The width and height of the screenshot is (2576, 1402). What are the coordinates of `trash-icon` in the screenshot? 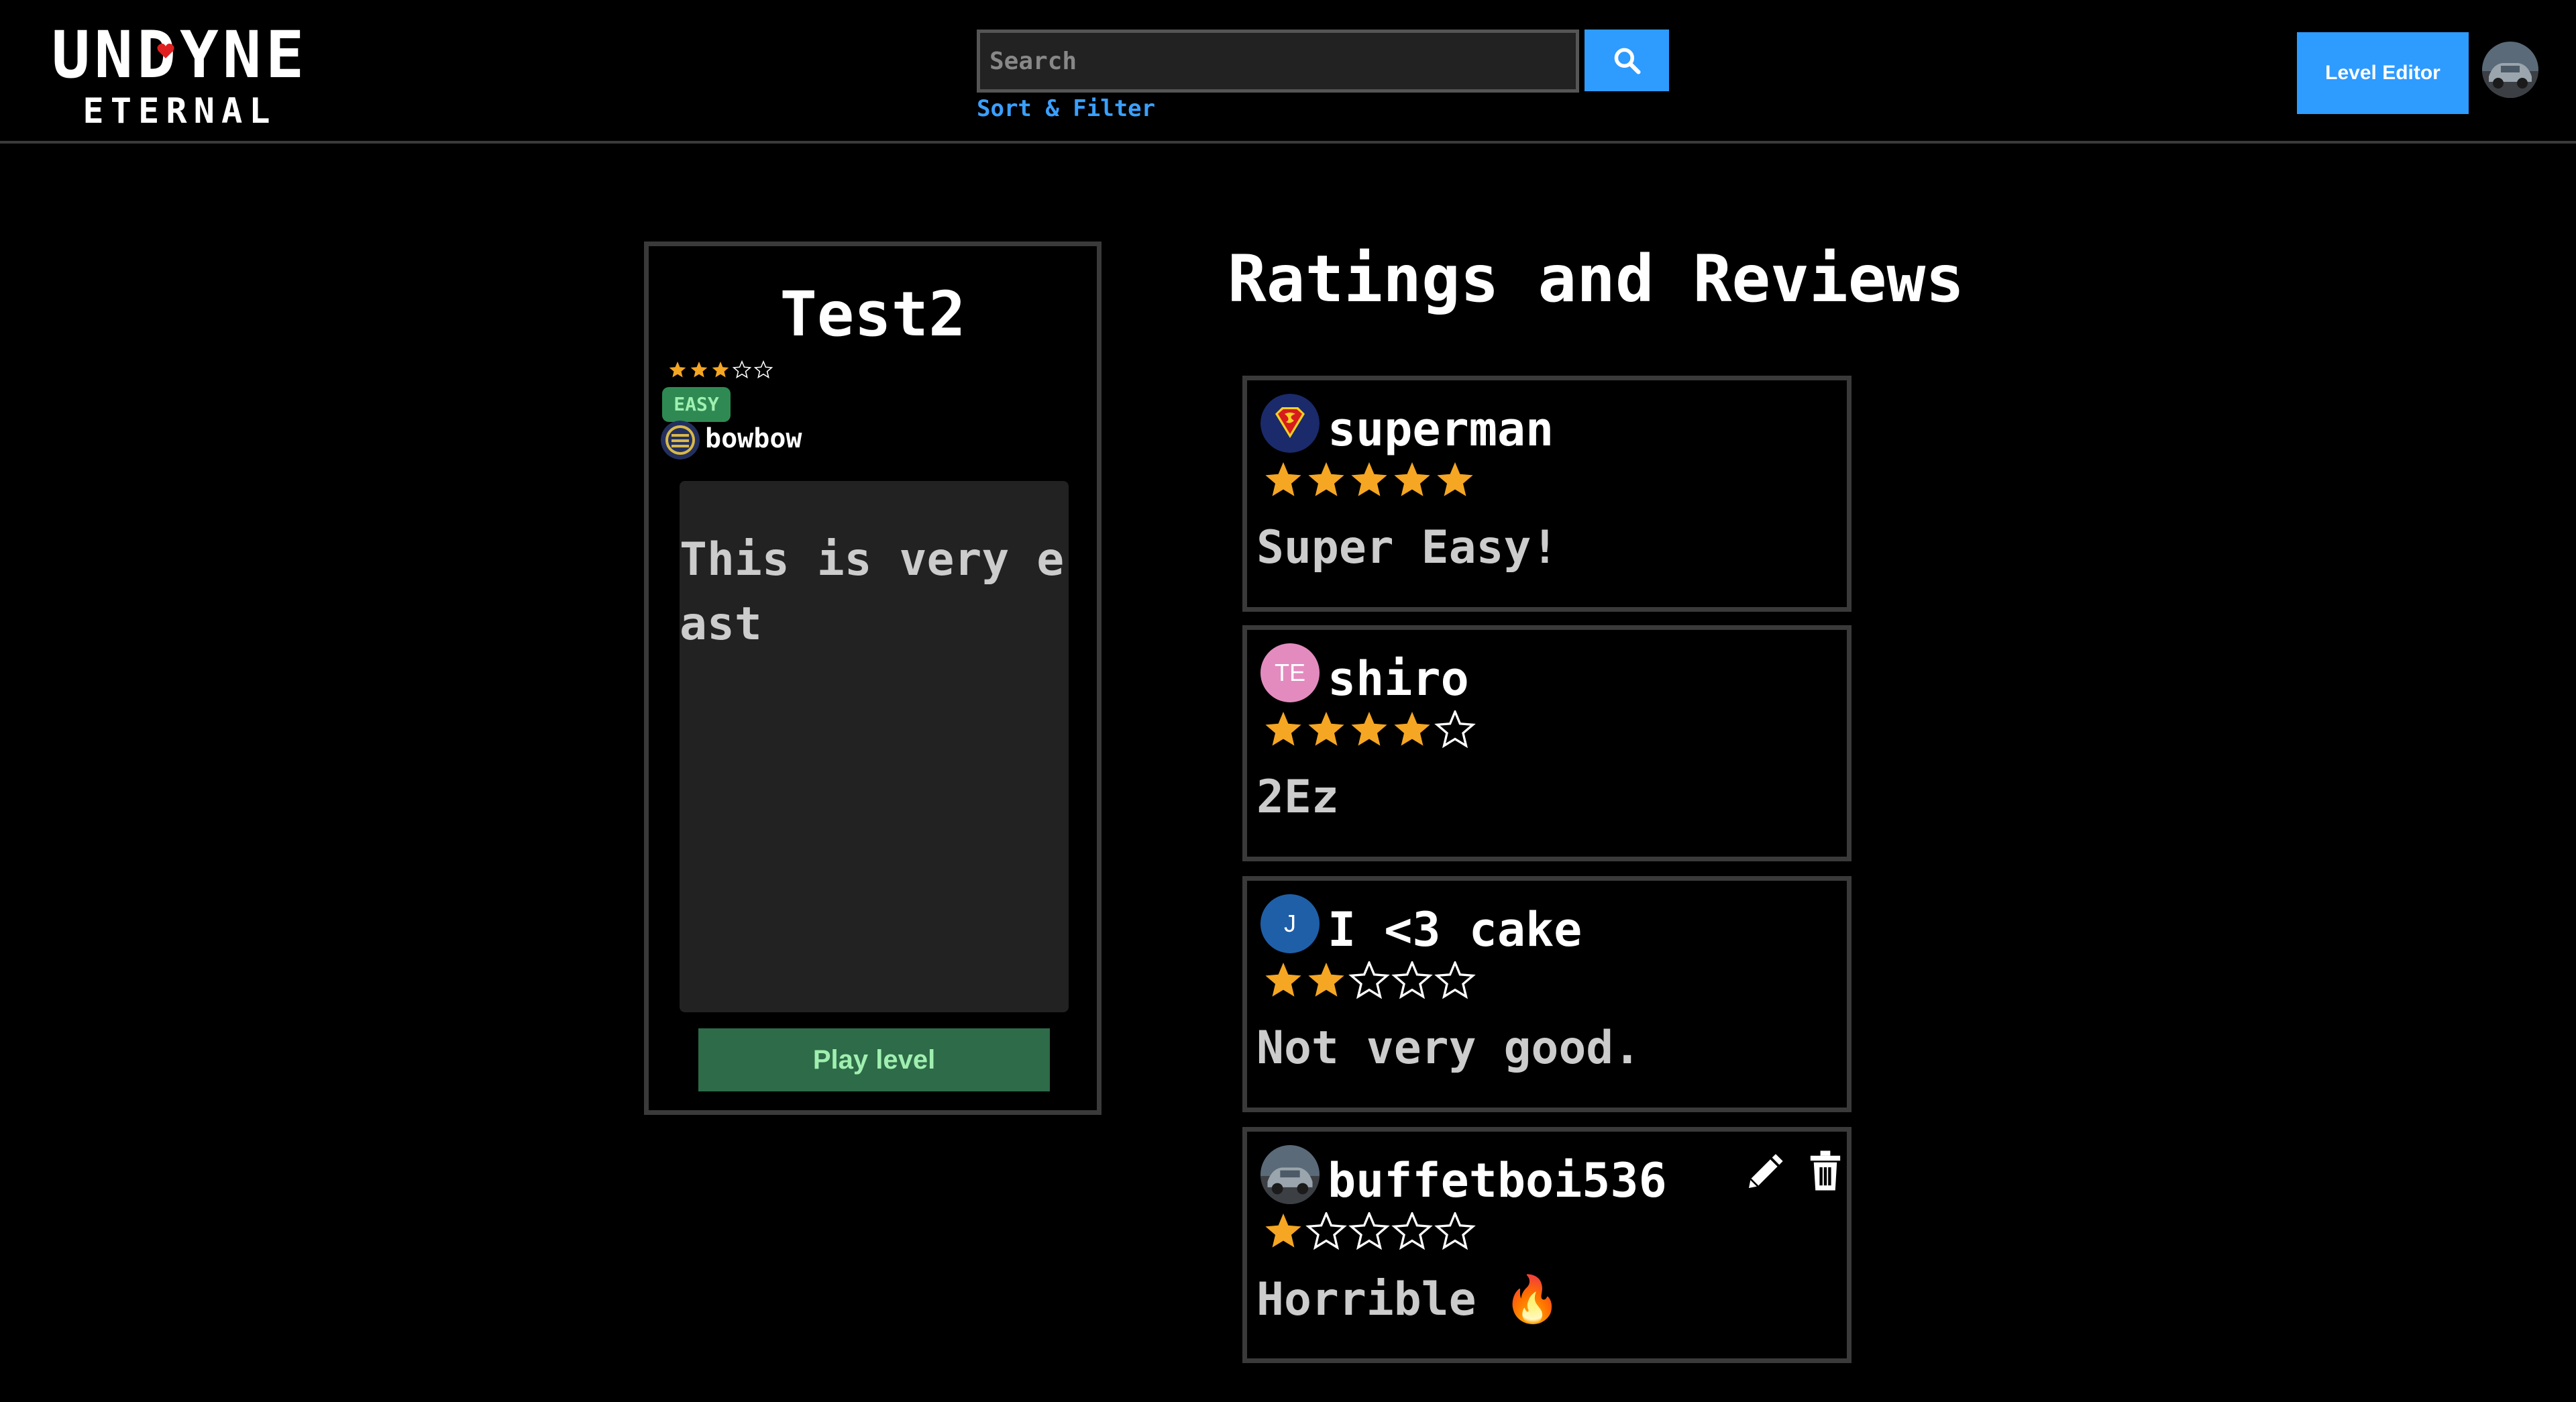 It's located at (1825, 1170).